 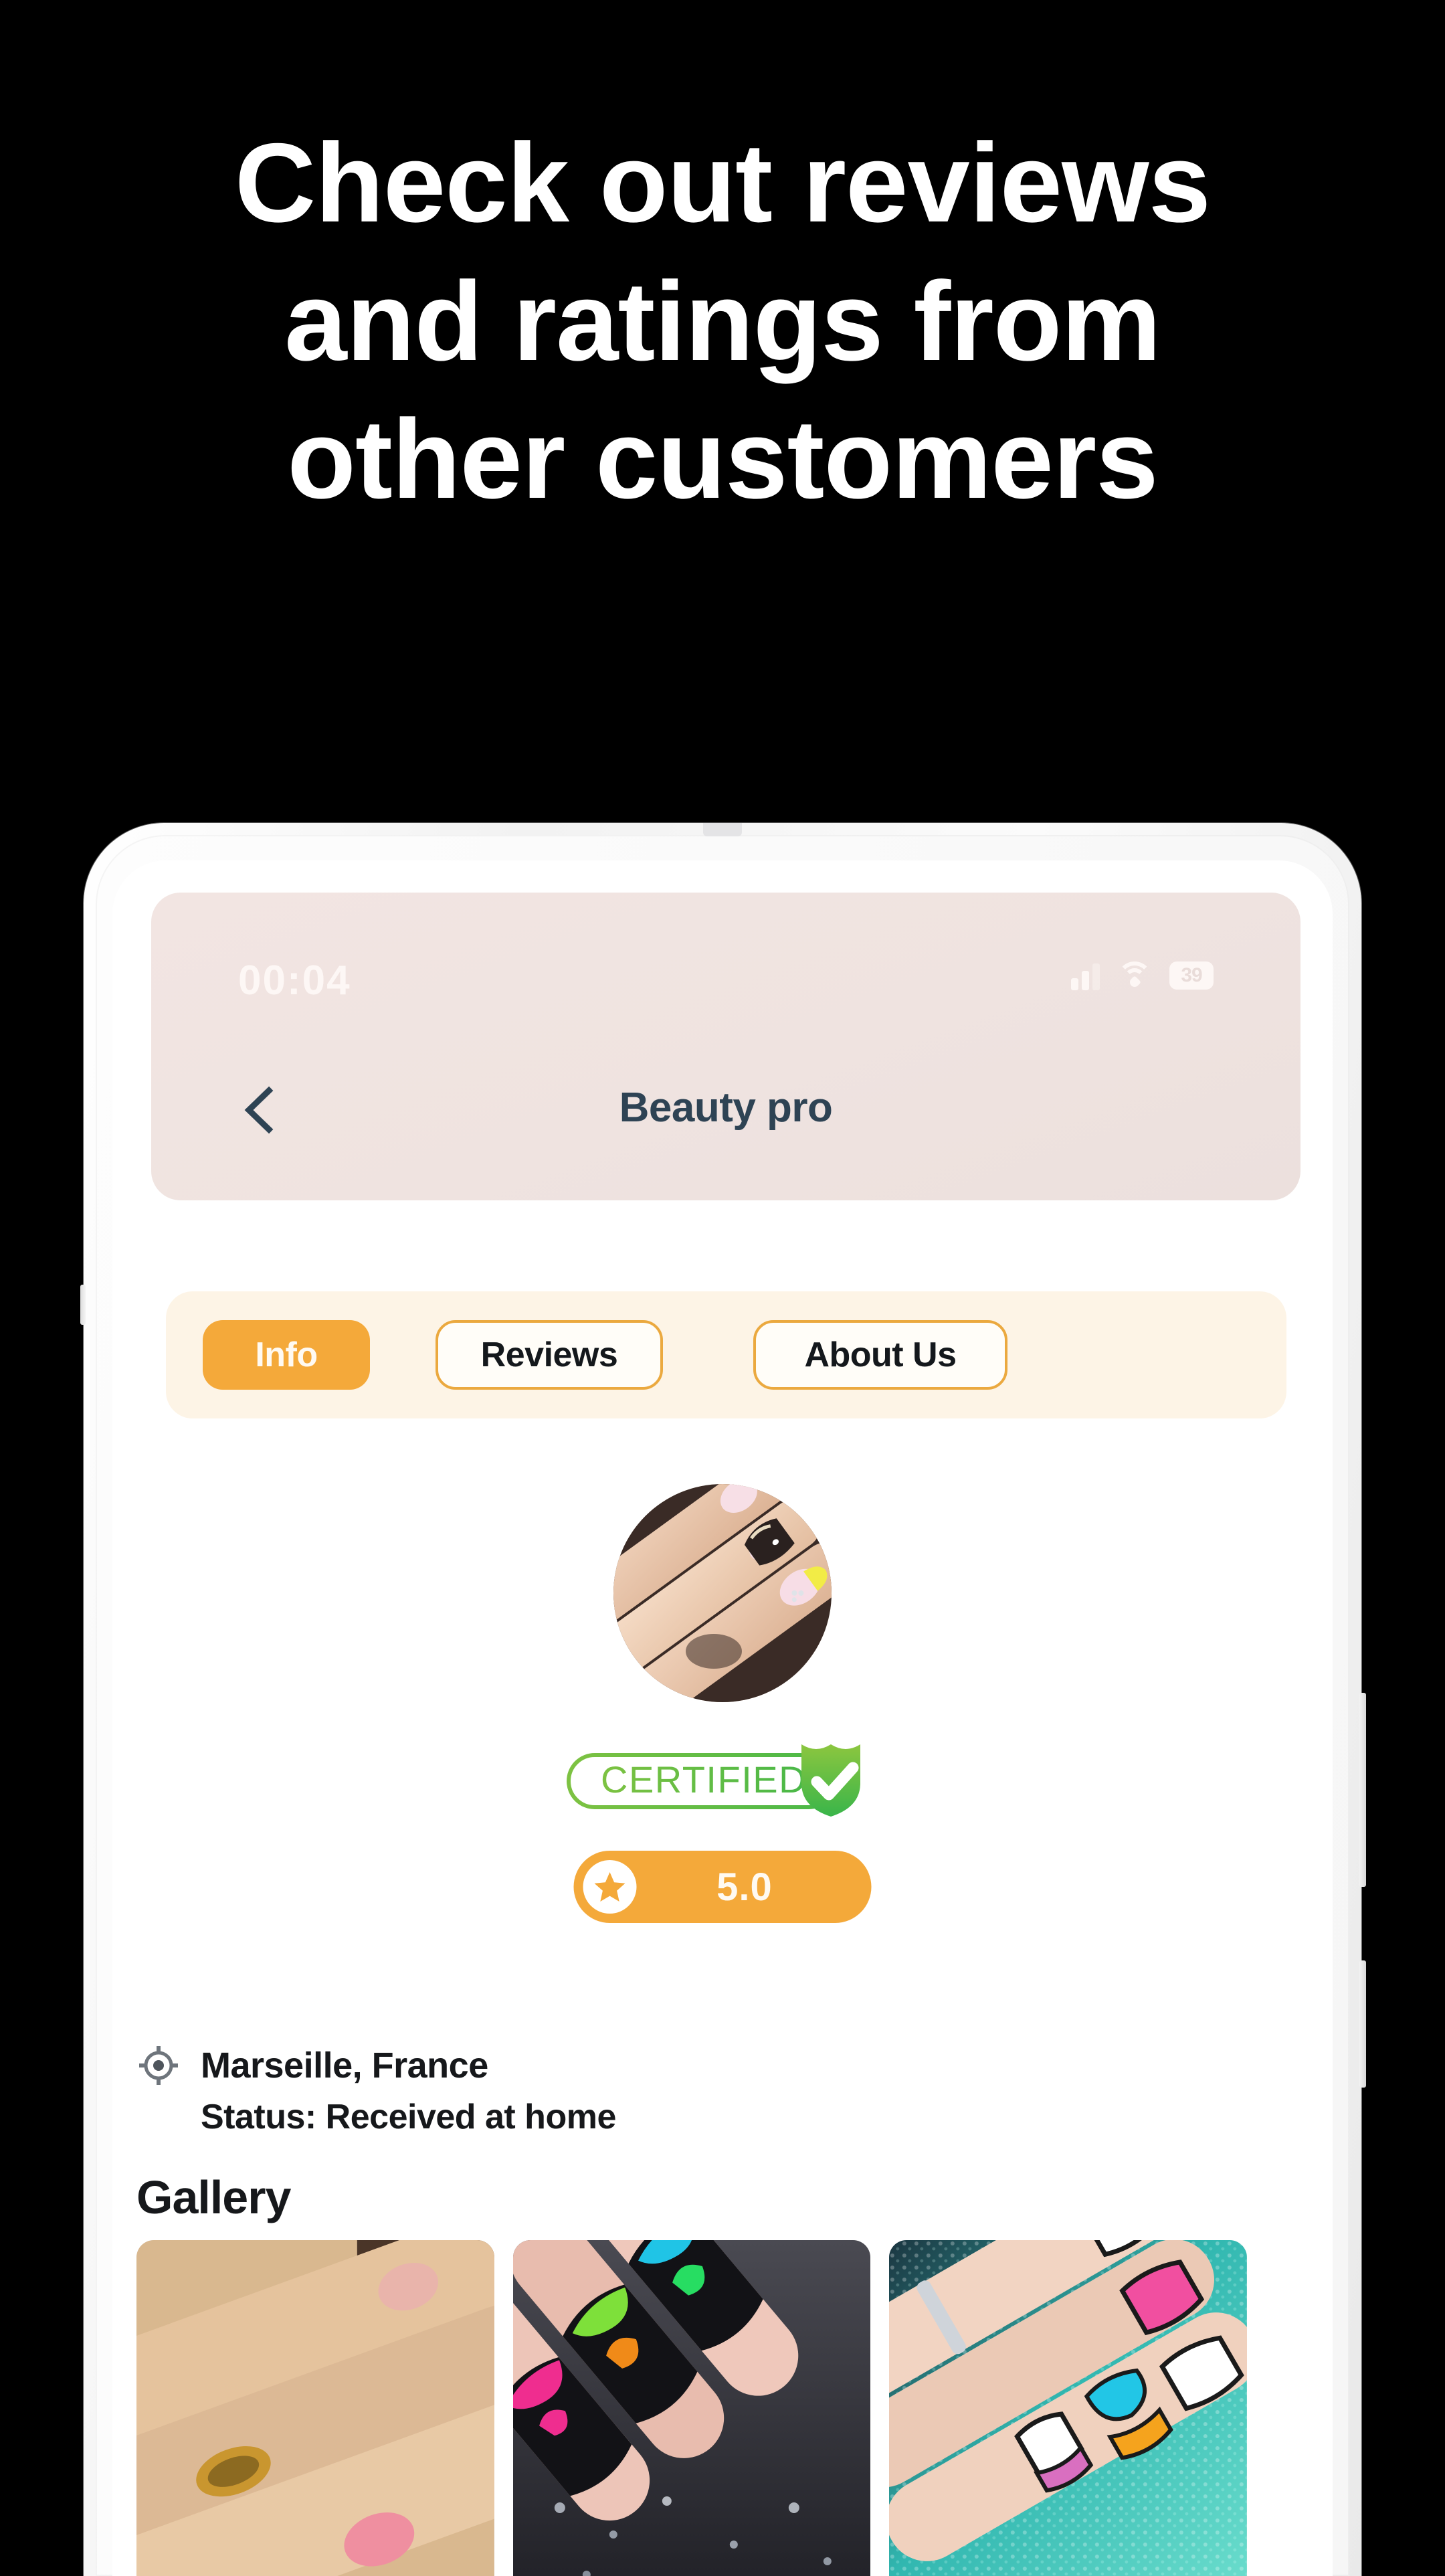 I want to click on rating-badge: 5.0, so click(x=722, y=1887).